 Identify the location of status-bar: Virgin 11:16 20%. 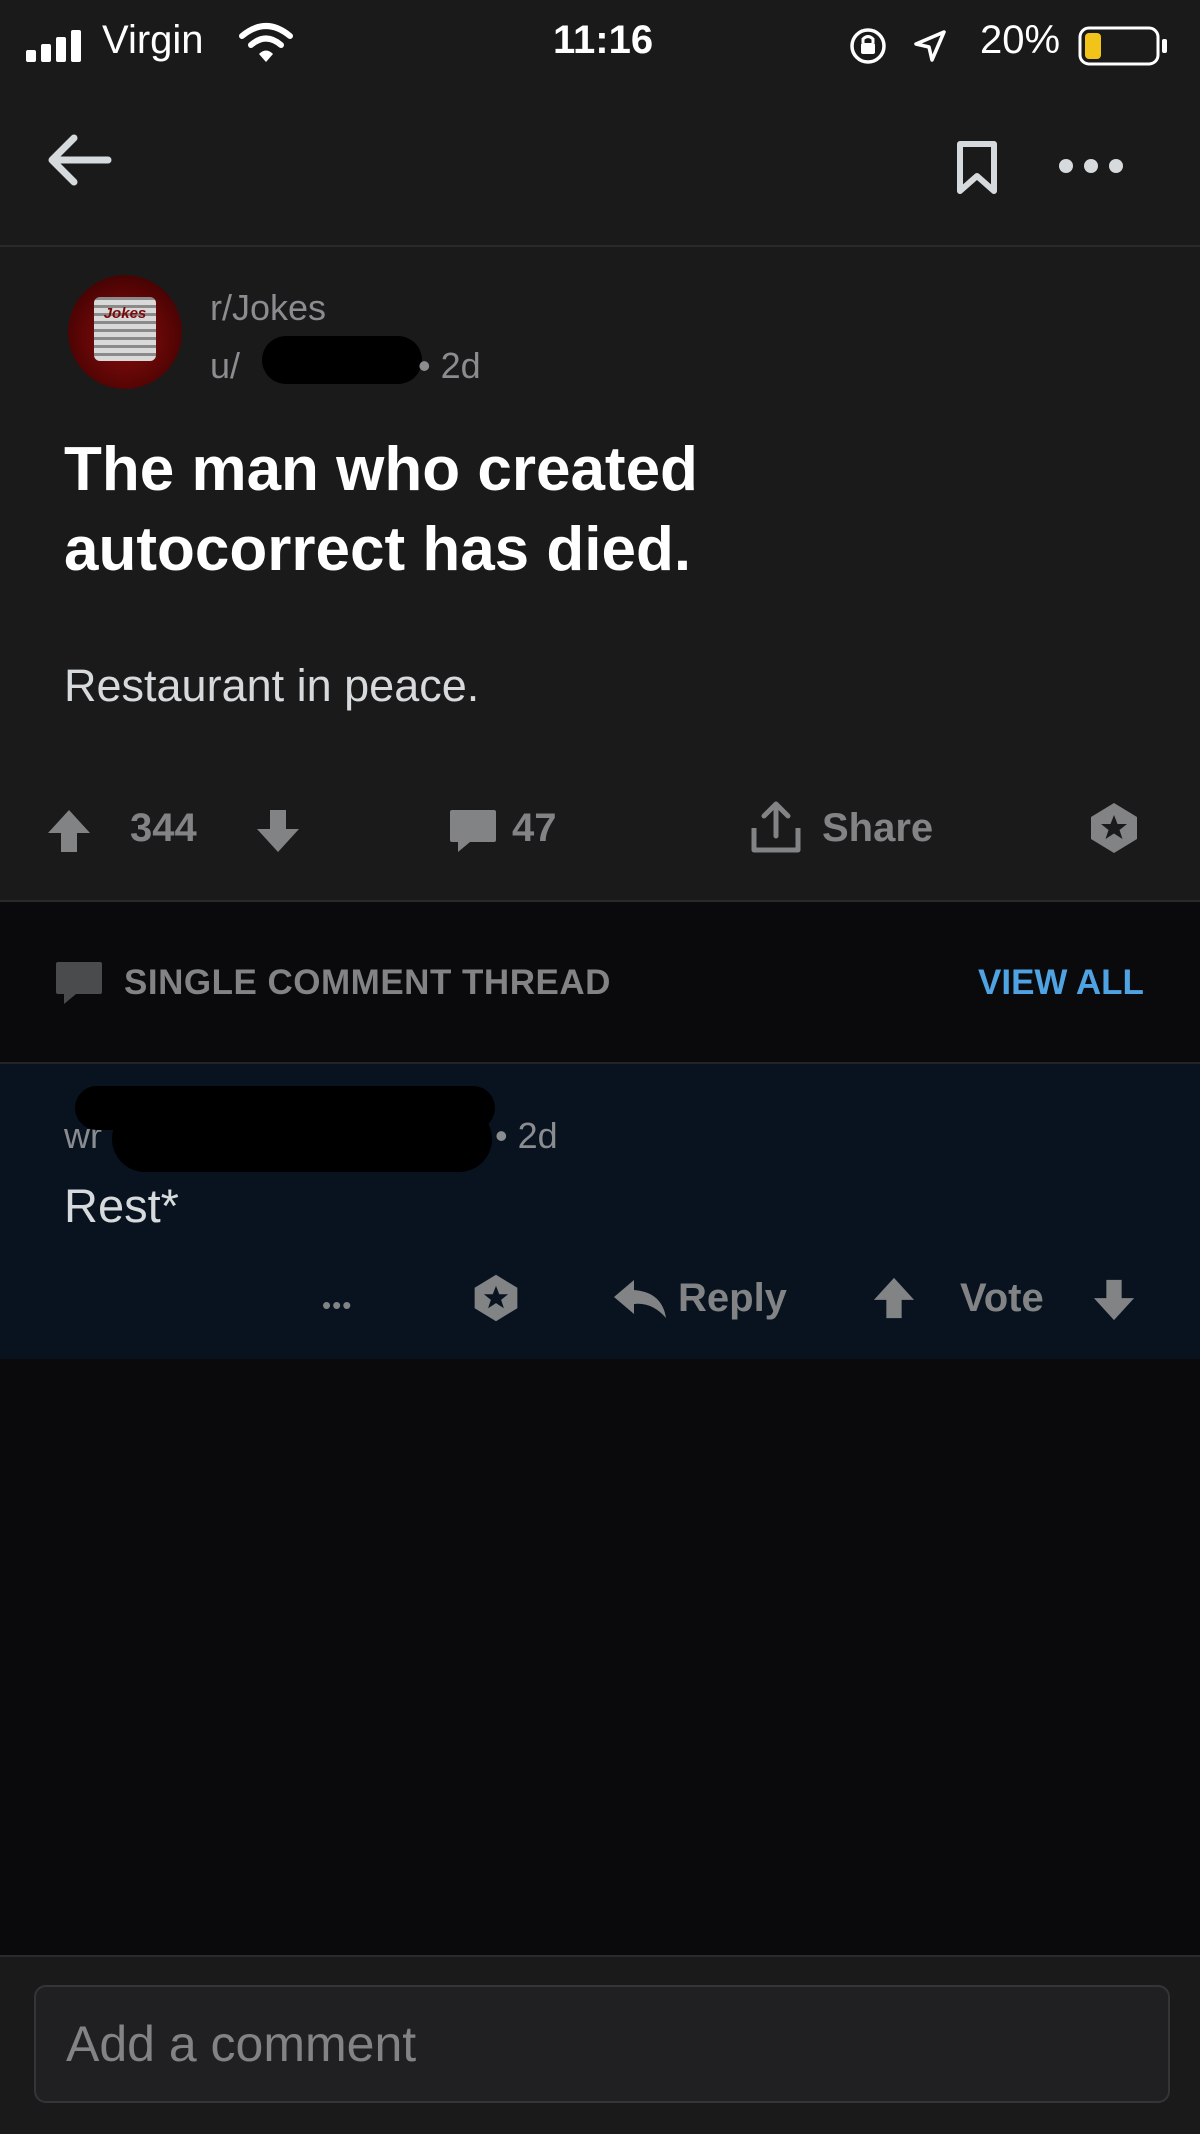
(600, 45).